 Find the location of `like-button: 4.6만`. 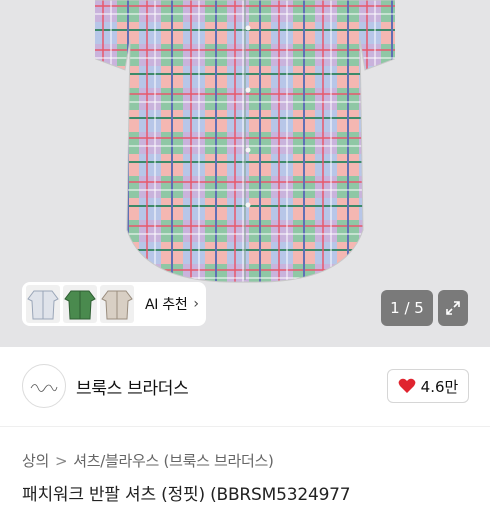

like-button: 4.6만 is located at coordinates (428, 386).